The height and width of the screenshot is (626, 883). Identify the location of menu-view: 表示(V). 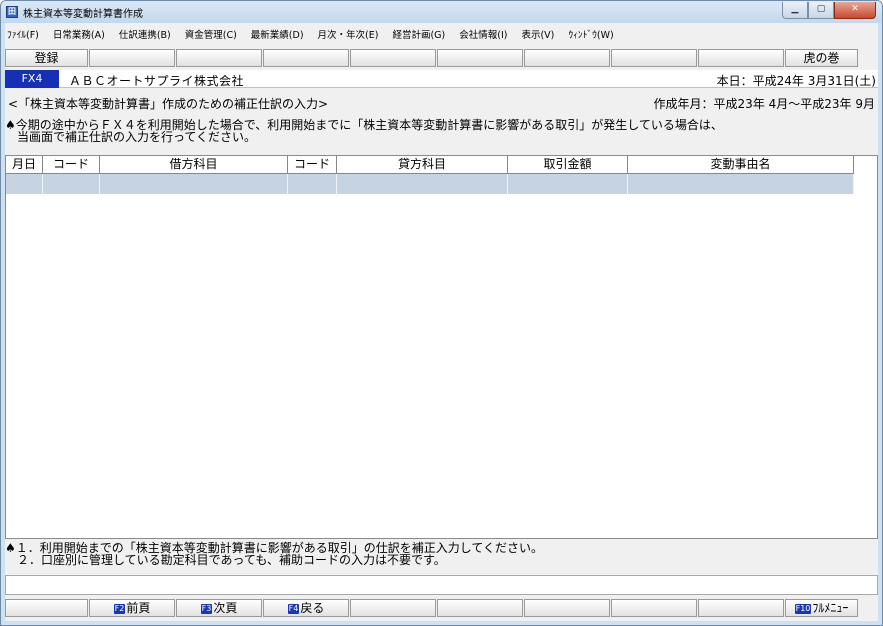
(537, 34).